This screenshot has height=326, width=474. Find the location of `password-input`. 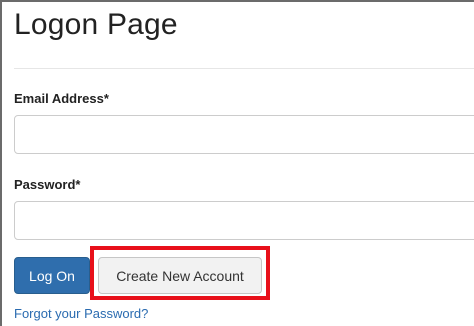

password-input is located at coordinates (244, 220).